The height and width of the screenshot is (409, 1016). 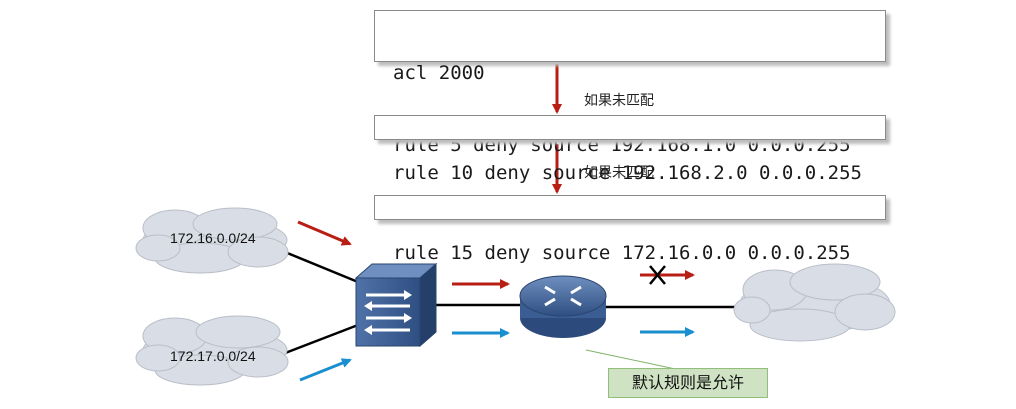 What do you see at coordinates (688, 383) in the screenshot?
I see `default-rule-note: 默认规则是允许` at bounding box center [688, 383].